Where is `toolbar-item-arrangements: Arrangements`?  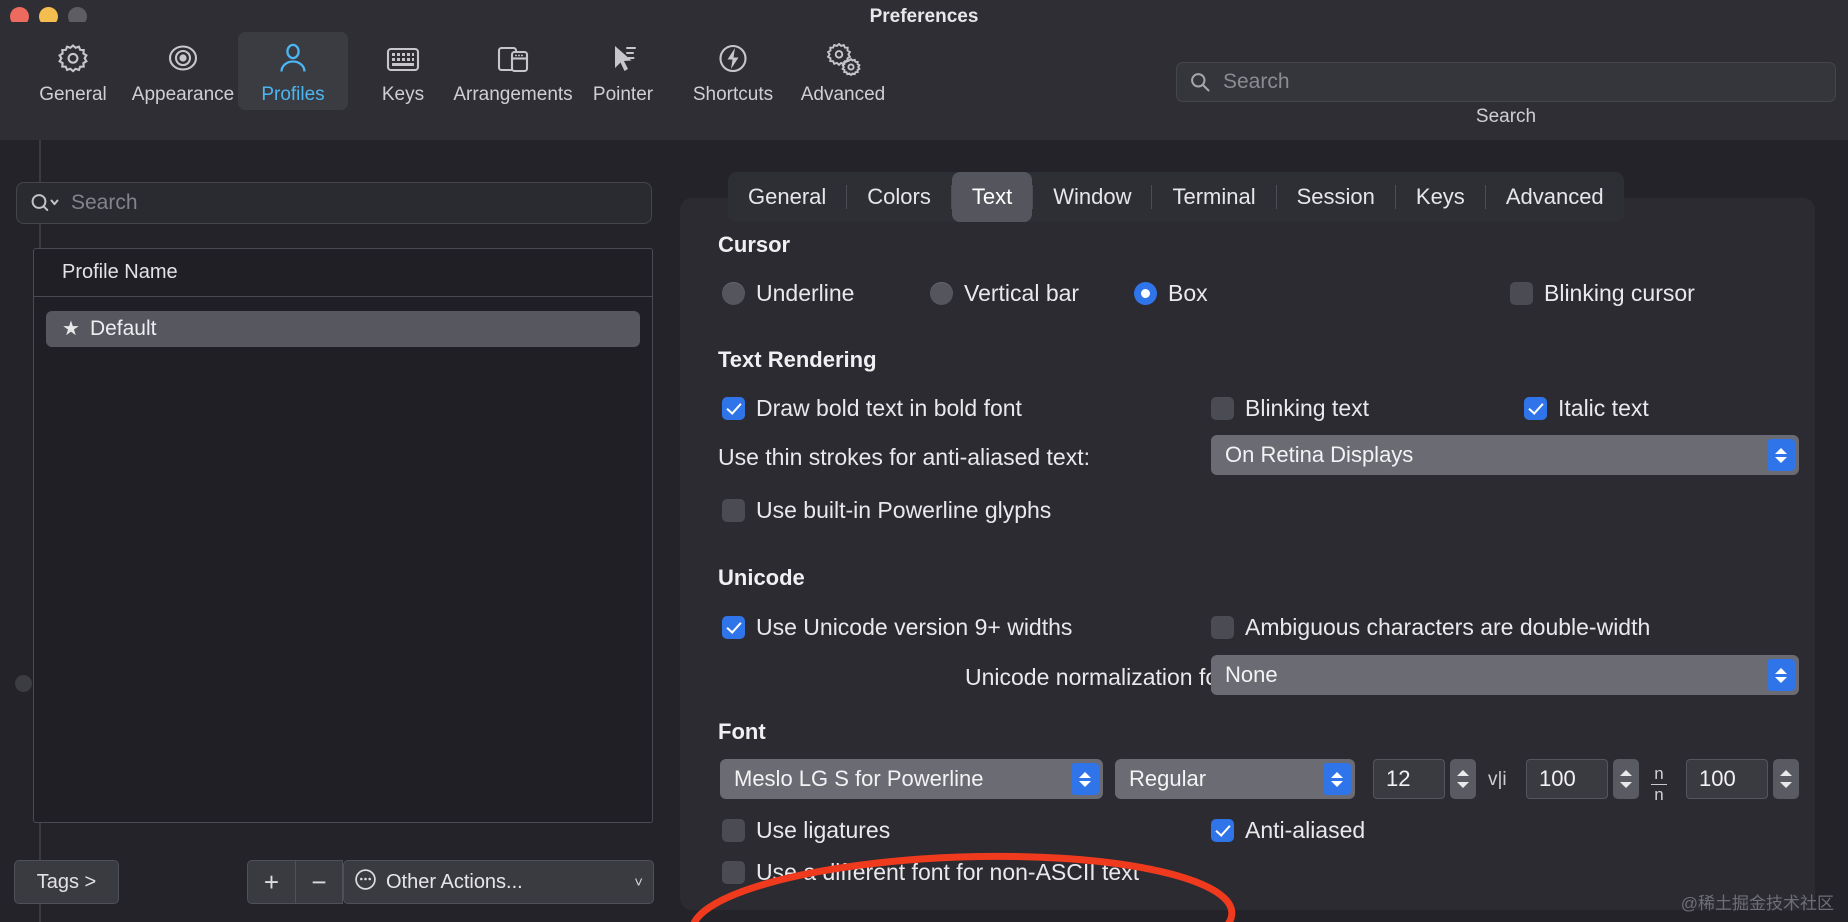
toolbar-item-arrangements: Arrangements is located at coordinates (513, 71).